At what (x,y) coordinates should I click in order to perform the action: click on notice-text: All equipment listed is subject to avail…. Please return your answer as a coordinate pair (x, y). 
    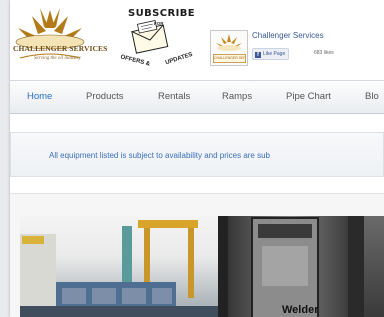
    Looking at the image, I should click on (160, 155).